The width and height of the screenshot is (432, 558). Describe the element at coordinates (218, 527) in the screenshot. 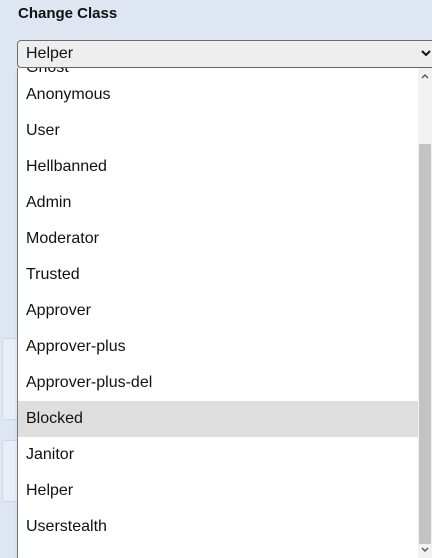

I see `option-userstealth: Userstealth` at that location.